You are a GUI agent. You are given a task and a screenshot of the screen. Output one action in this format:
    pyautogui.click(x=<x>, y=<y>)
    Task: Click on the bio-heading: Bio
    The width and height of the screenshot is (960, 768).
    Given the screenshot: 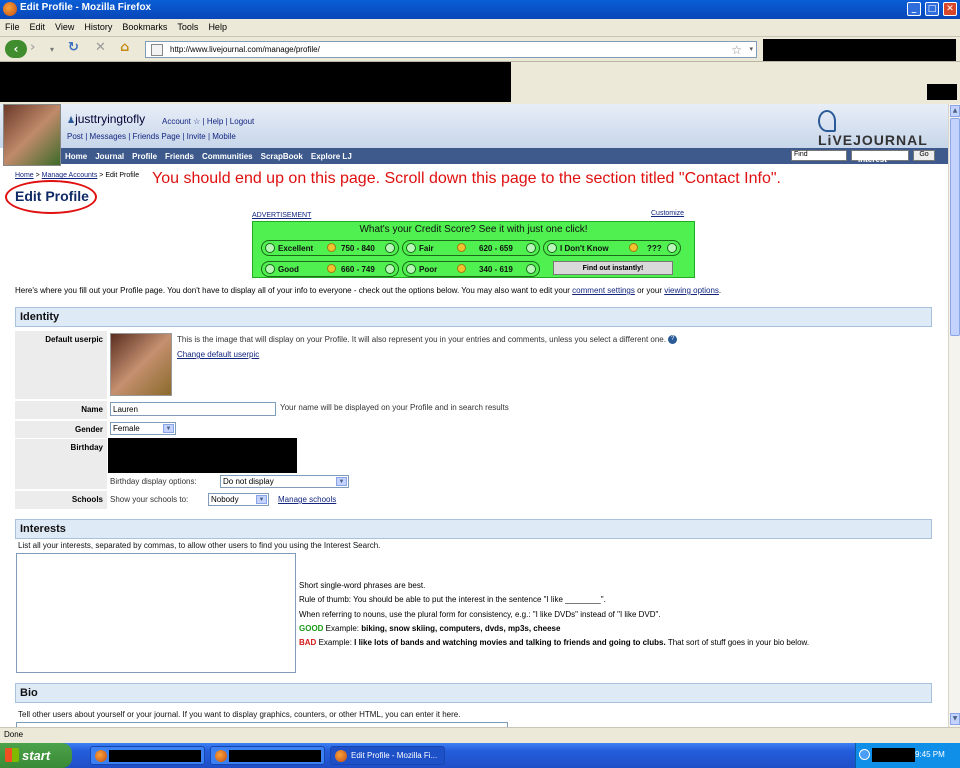 What is the action you would take?
    pyautogui.click(x=473, y=693)
    